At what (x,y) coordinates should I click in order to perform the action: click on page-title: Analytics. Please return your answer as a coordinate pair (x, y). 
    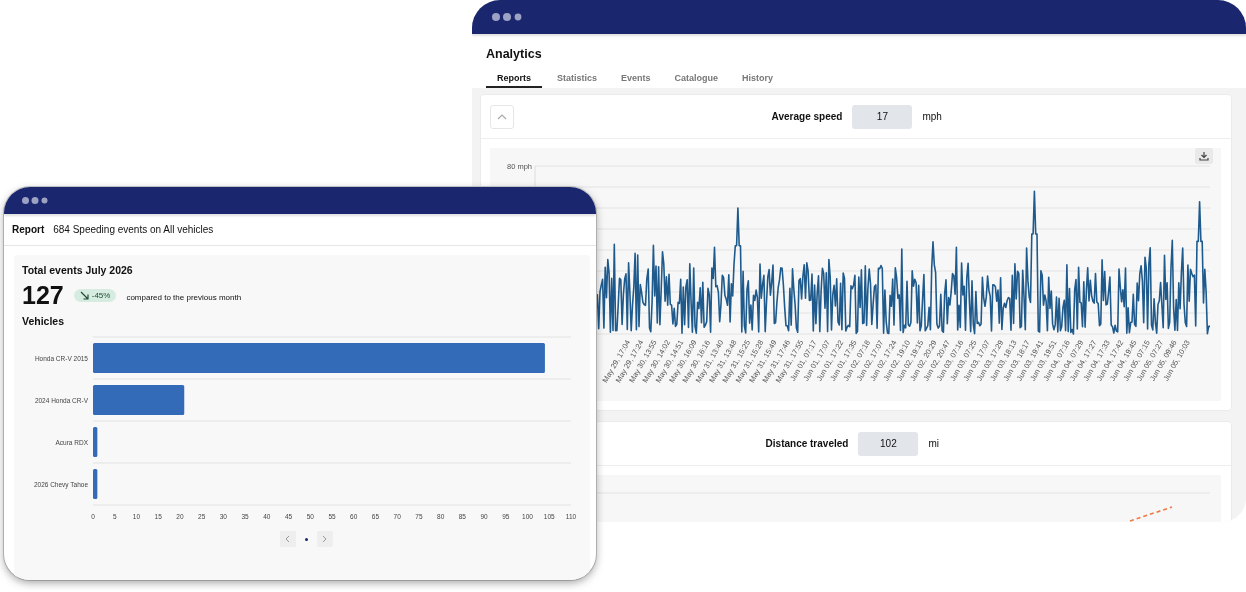
    Looking at the image, I should click on (514, 54).